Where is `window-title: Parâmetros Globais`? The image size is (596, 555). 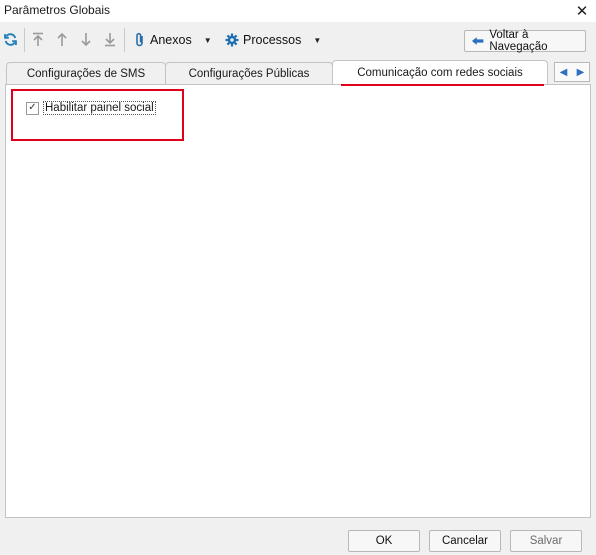 window-title: Parâmetros Globais is located at coordinates (57, 10).